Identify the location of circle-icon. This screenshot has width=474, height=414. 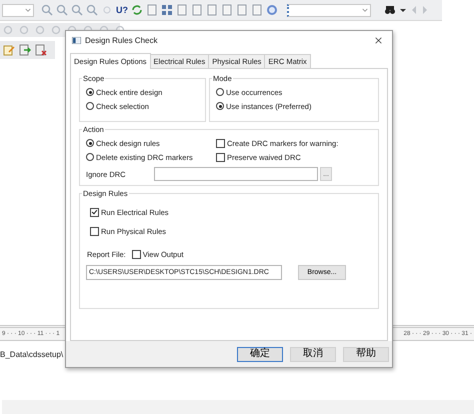
(107, 10).